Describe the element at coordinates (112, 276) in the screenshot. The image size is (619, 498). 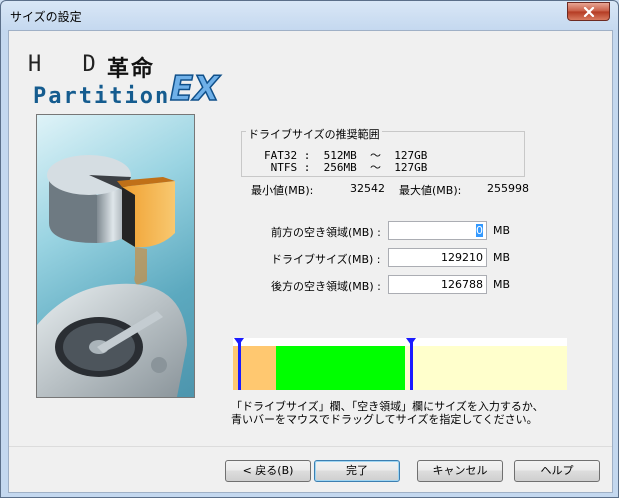
I see `disk-pie-illustration-icon` at that location.